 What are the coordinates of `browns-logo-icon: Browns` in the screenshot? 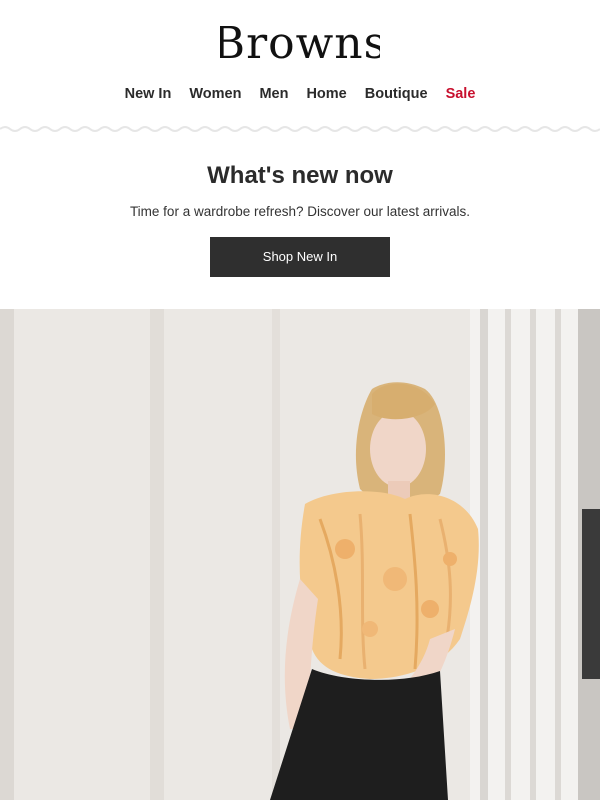 It's located at (300, 40).